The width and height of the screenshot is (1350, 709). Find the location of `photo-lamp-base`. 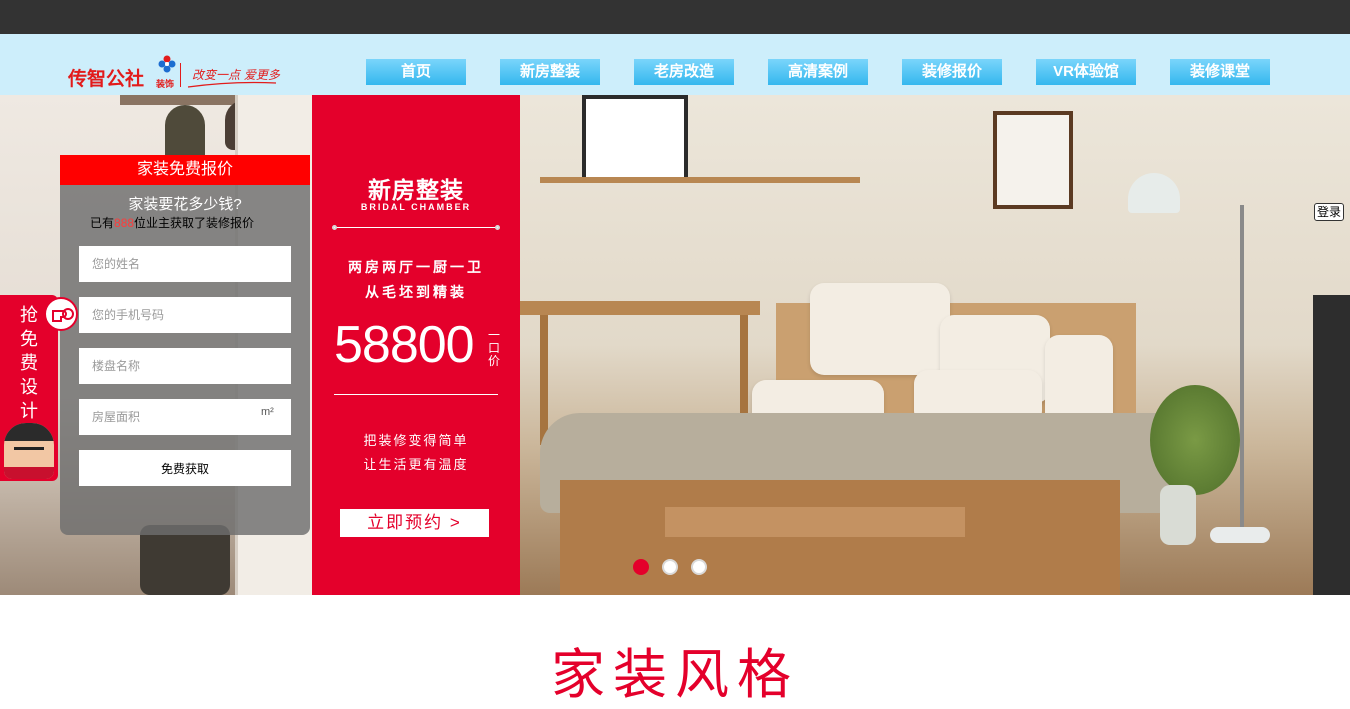

photo-lamp-base is located at coordinates (1240, 535).